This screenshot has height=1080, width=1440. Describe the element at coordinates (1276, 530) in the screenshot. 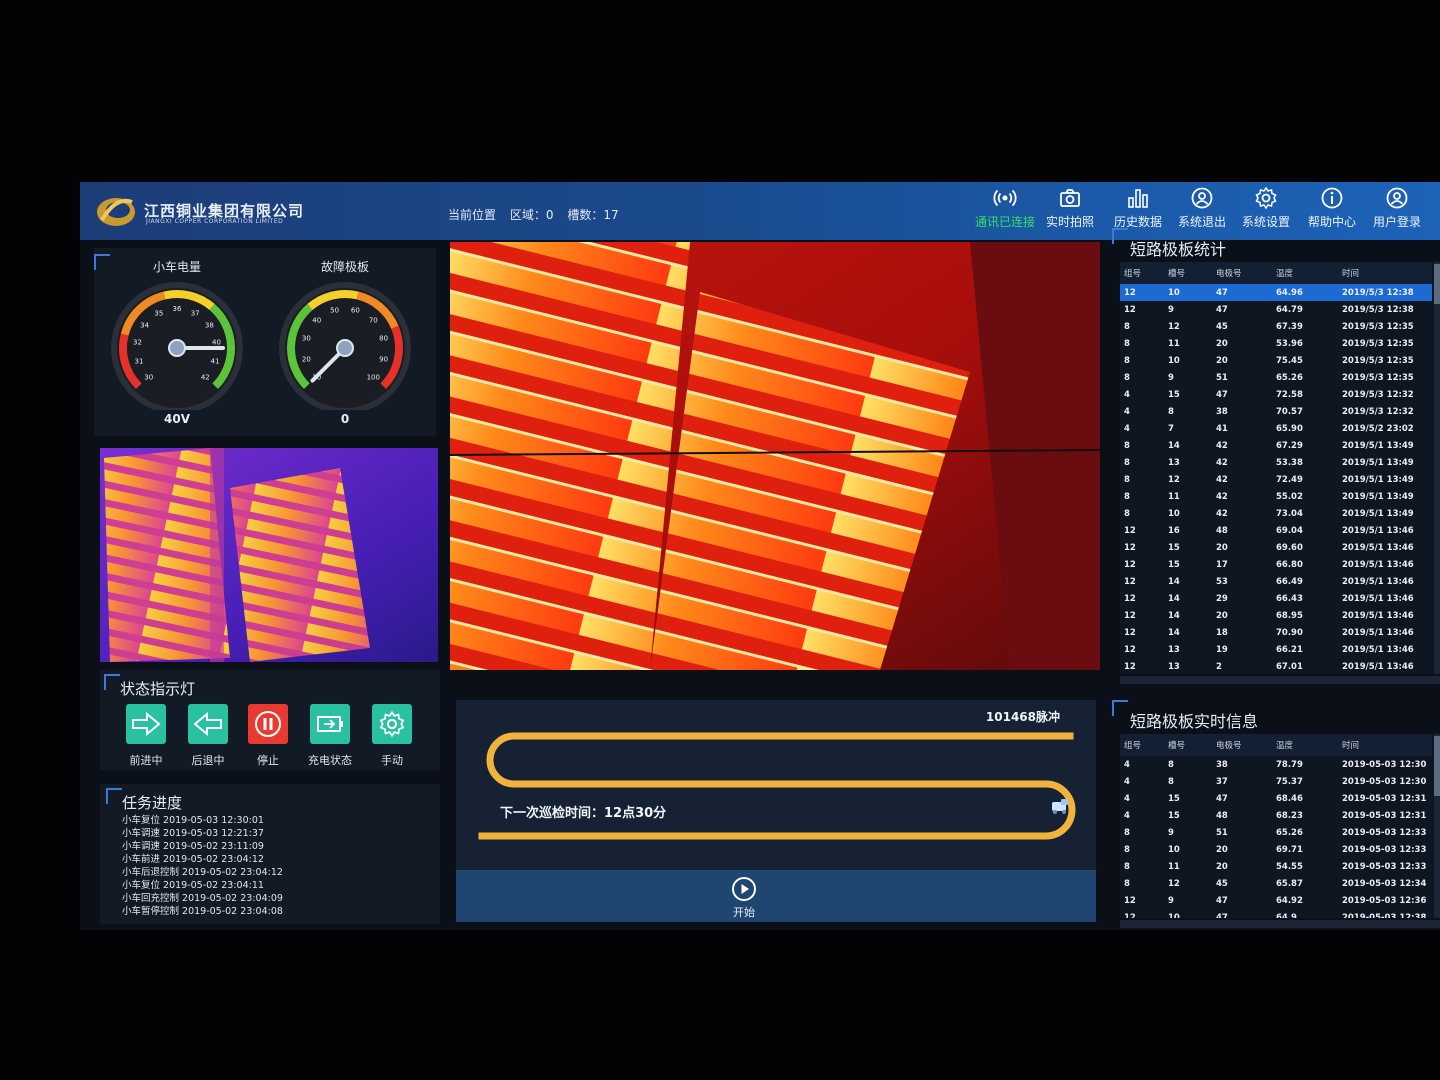

I see `table-row: 12 16 48 69.04 2019/5/1 13:46` at that location.